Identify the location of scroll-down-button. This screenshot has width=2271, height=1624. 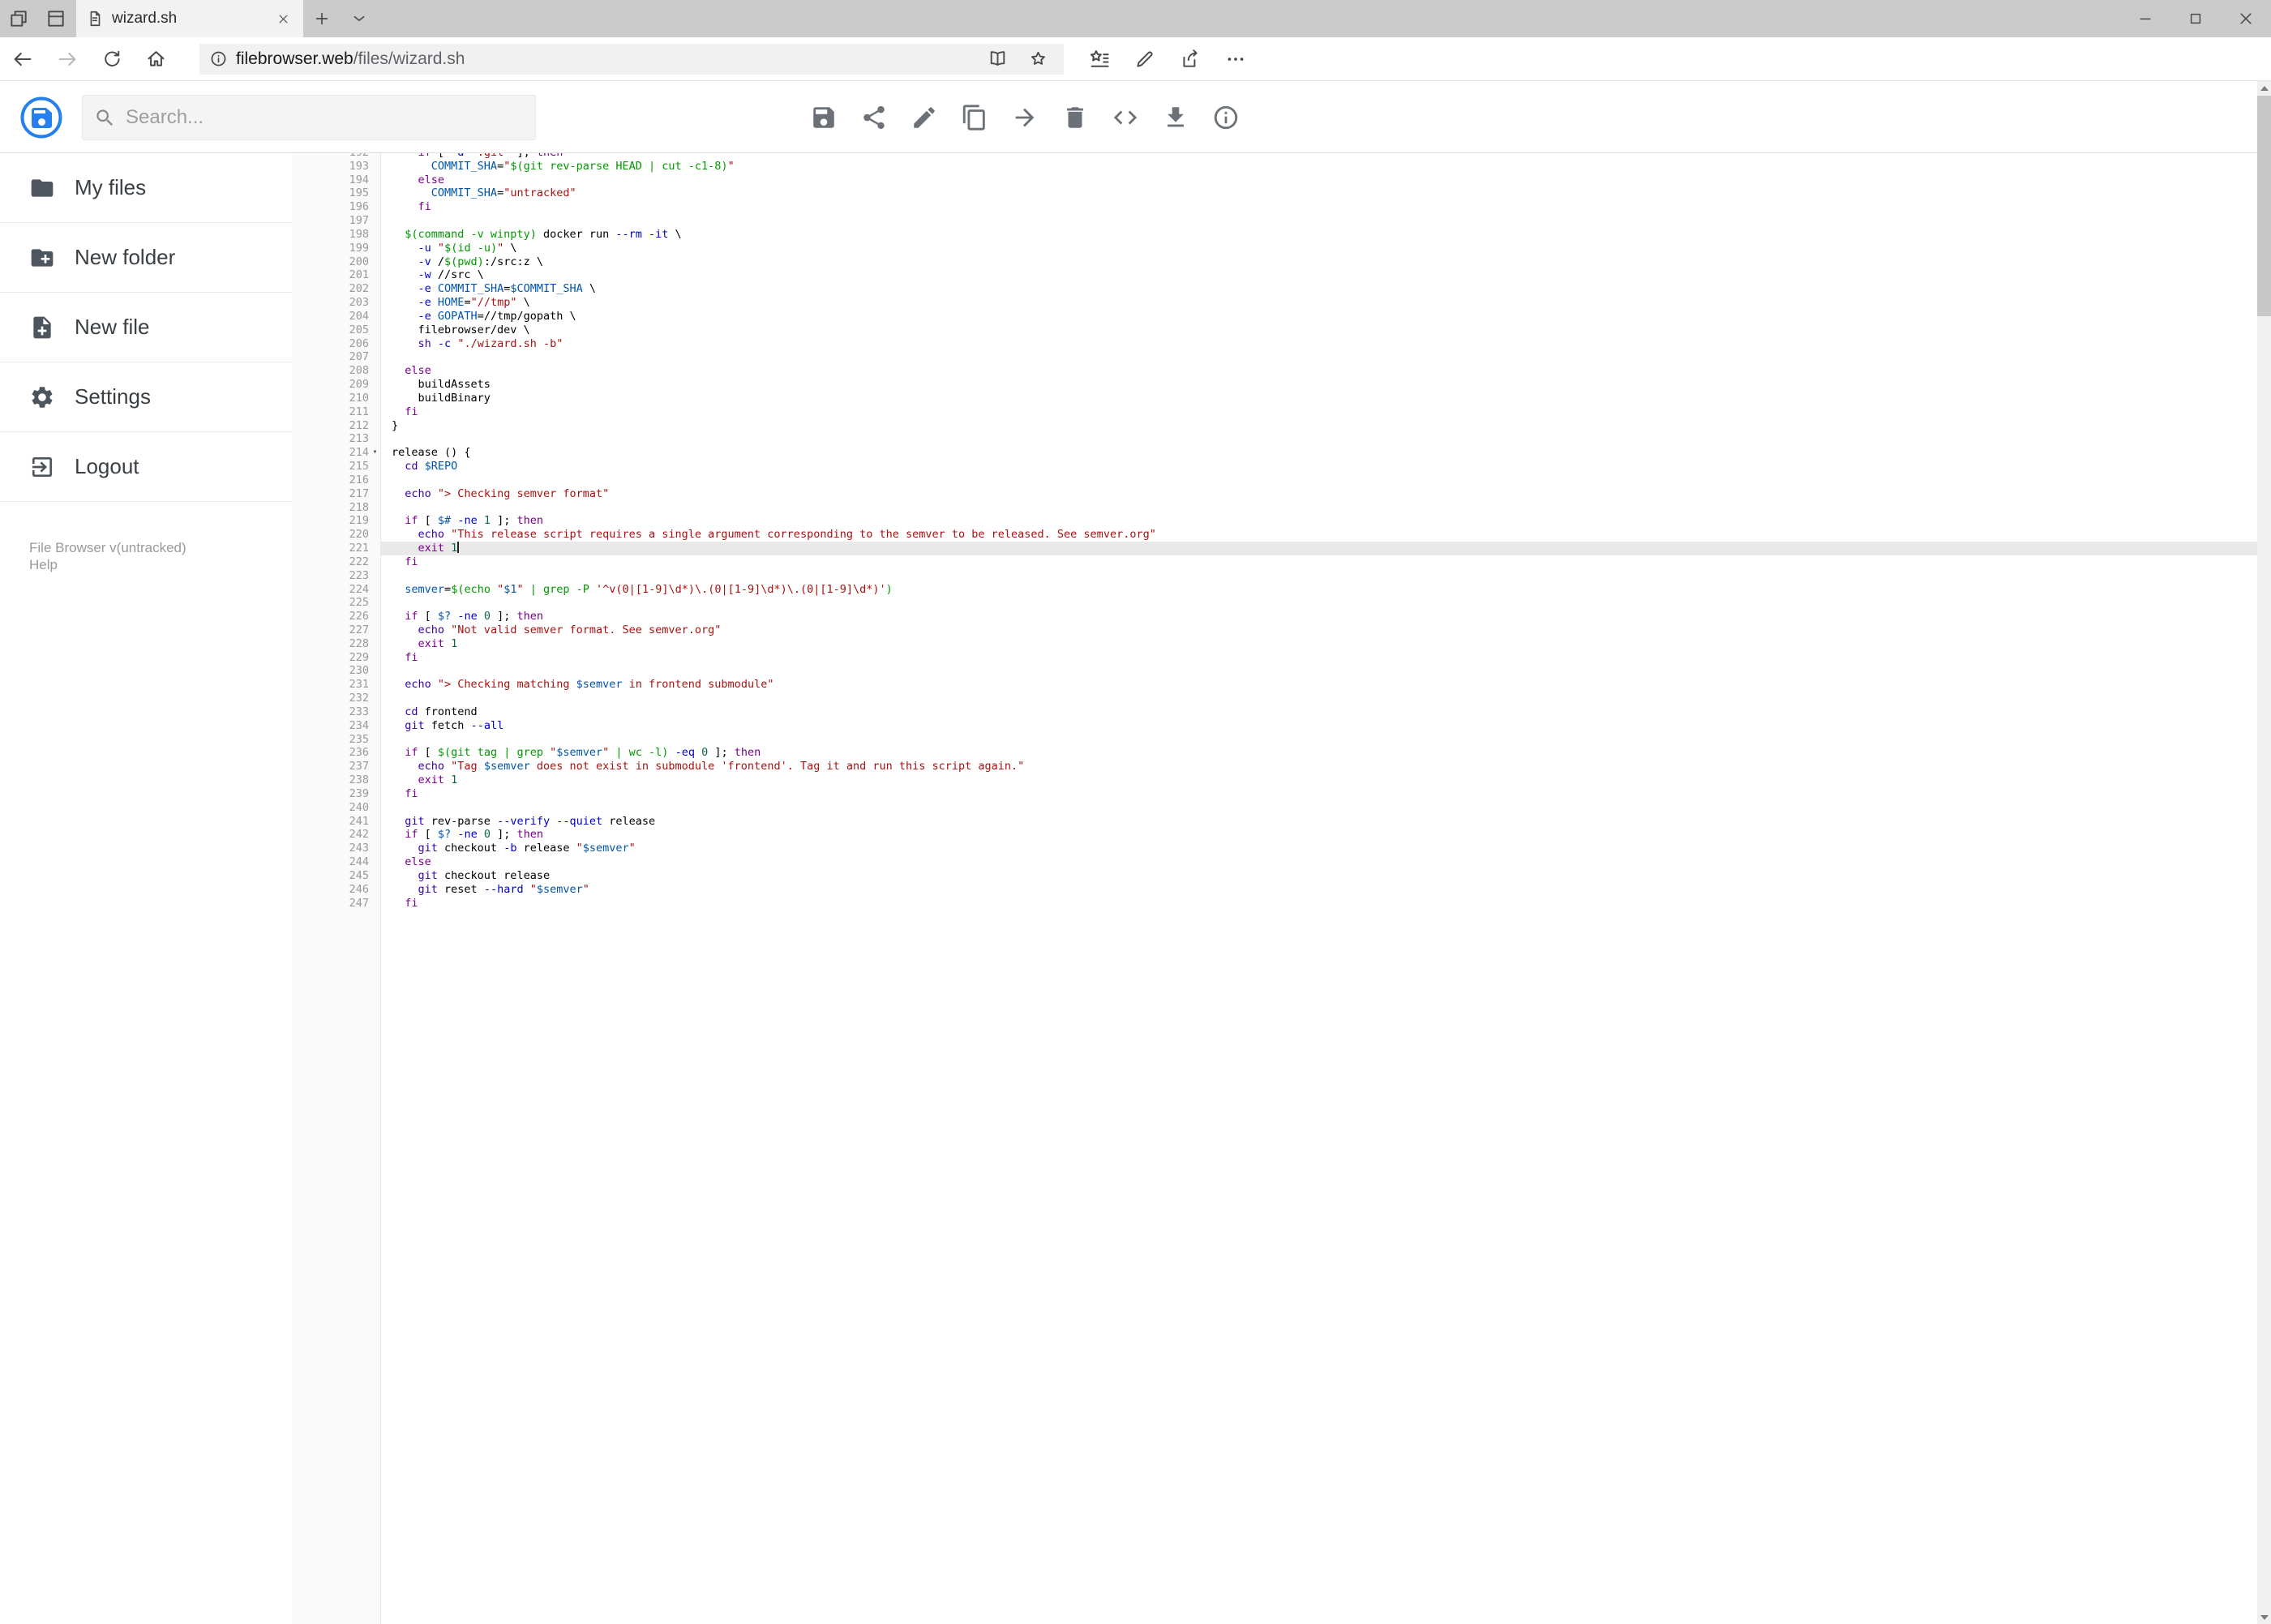
(2264, 1617).